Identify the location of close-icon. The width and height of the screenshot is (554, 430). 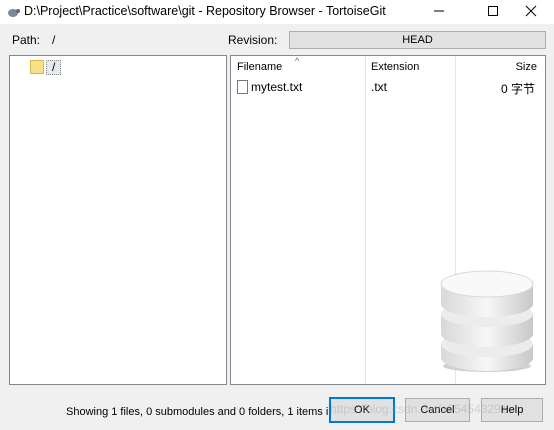
(531, 11).